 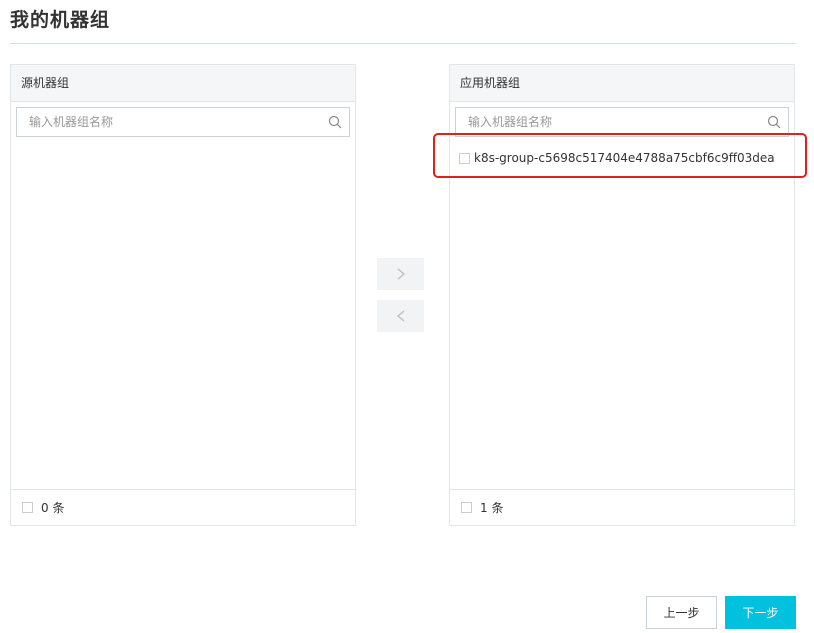 I want to click on source-panel-title: 源机器组, so click(x=183, y=83).